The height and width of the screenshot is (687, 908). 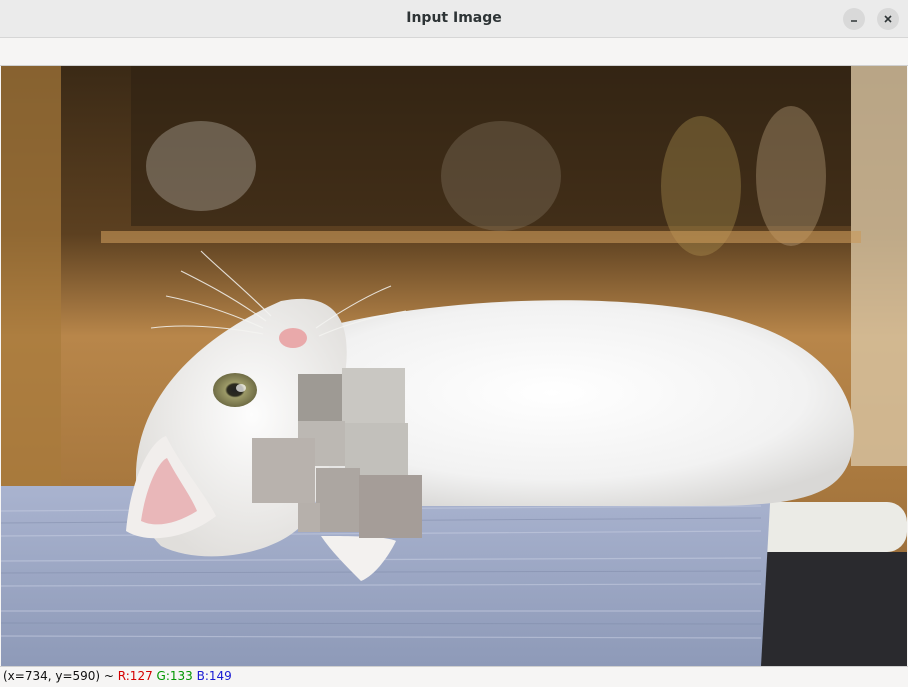 I want to click on green-value: G:133, so click(x=174, y=676).